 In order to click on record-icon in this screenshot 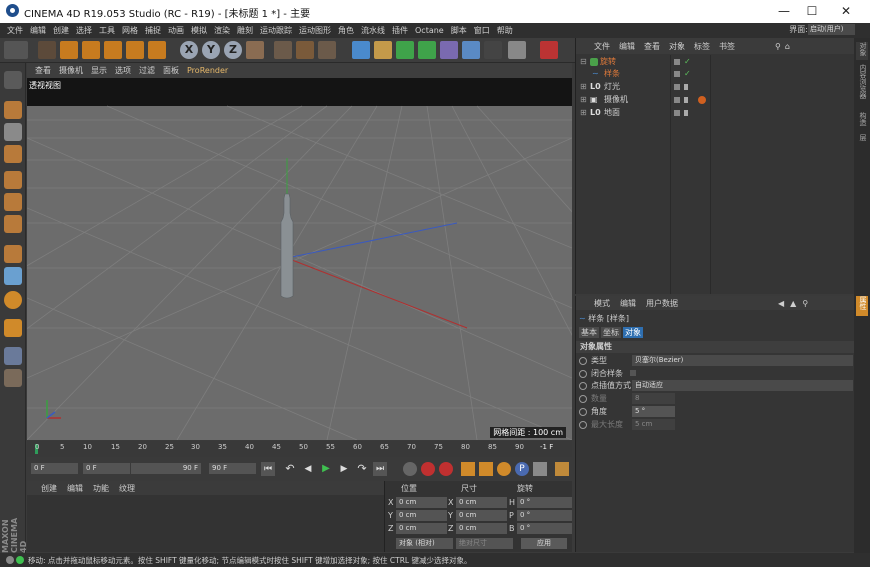, I will do `click(428, 469)`.